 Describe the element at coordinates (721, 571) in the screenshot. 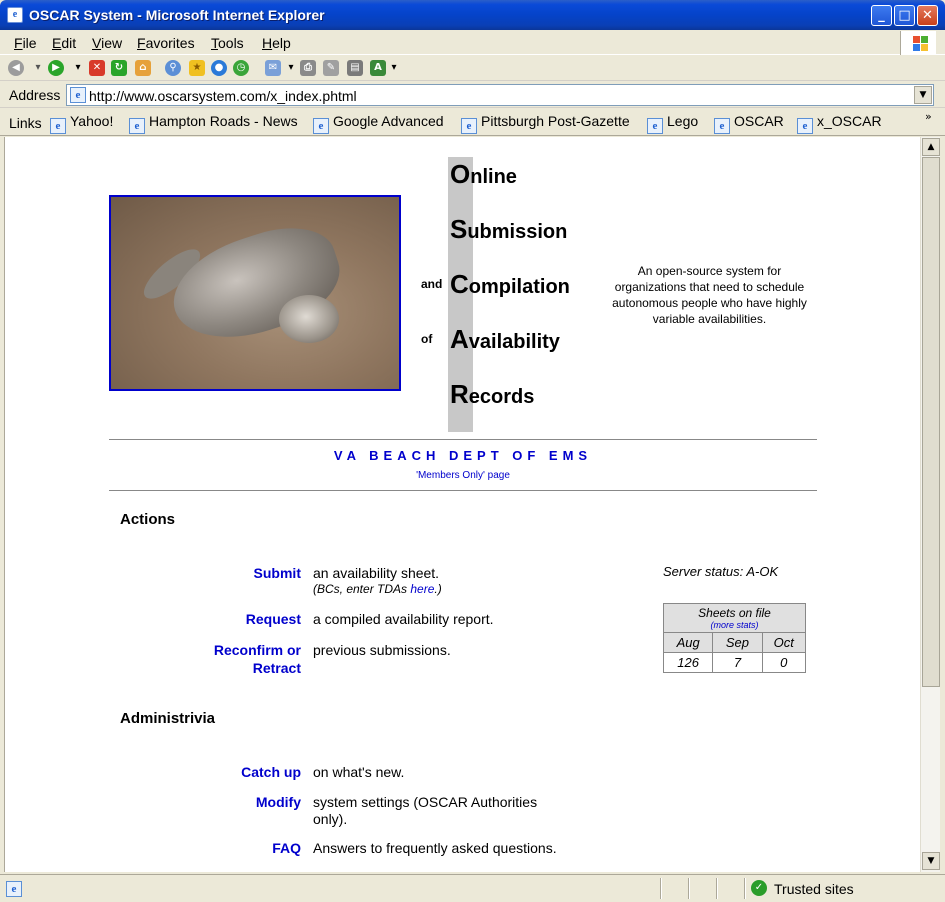

I see `server-status: Server status: A-OK` at that location.